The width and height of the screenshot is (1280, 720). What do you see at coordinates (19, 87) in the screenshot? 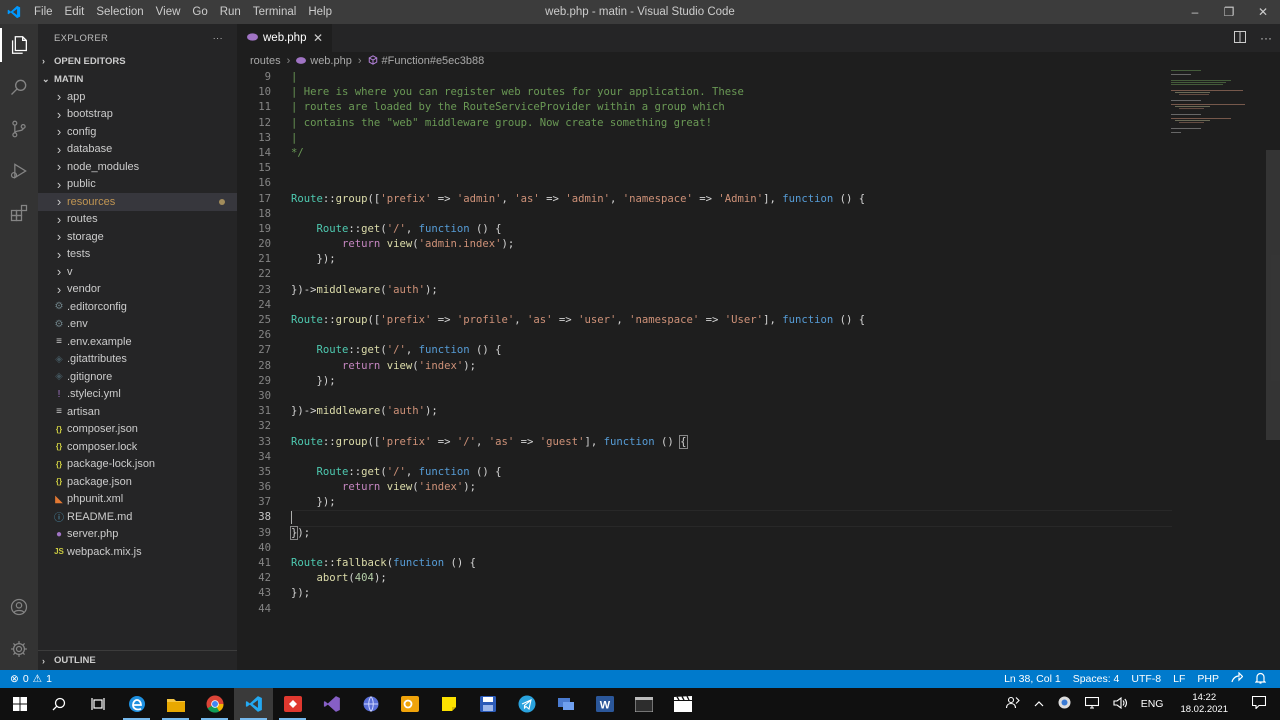
I see `search-icon` at bounding box center [19, 87].